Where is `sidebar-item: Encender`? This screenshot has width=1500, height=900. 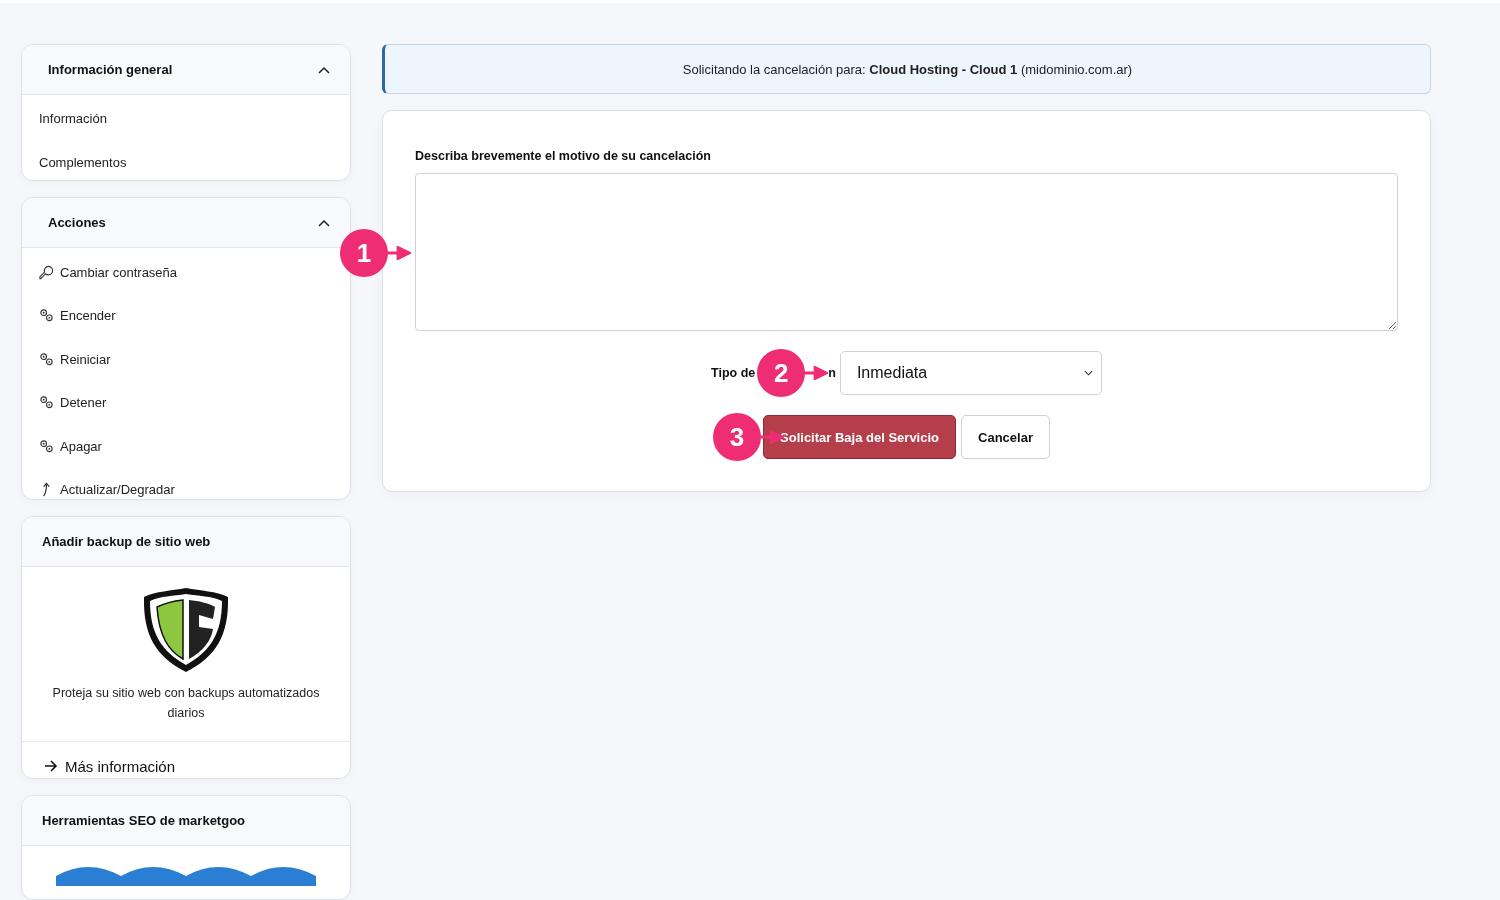 sidebar-item: Encender is located at coordinates (77, 315).